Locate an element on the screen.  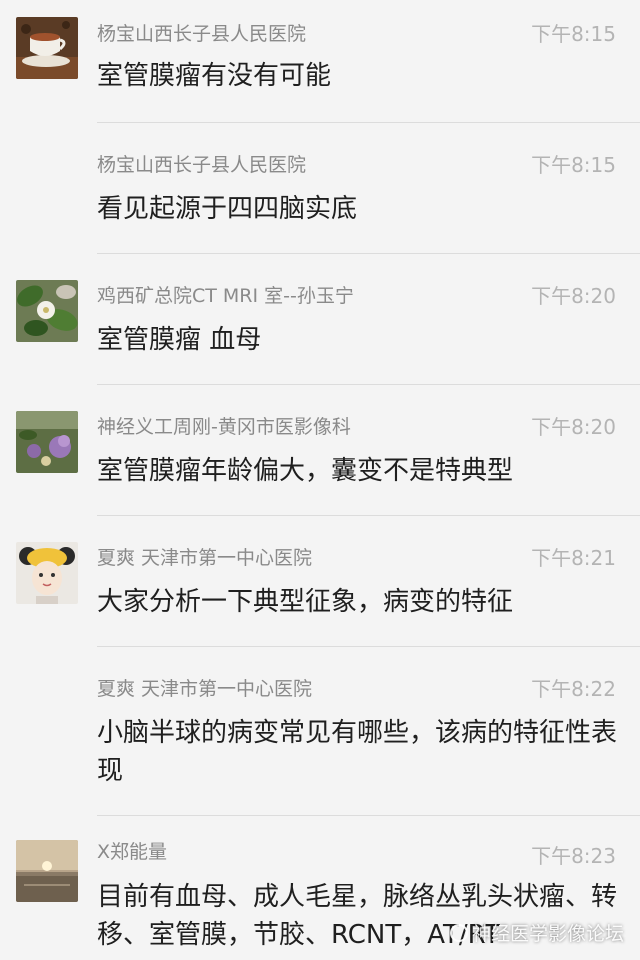
message-time: 下午8:23 is located at coordinates (573, 856).